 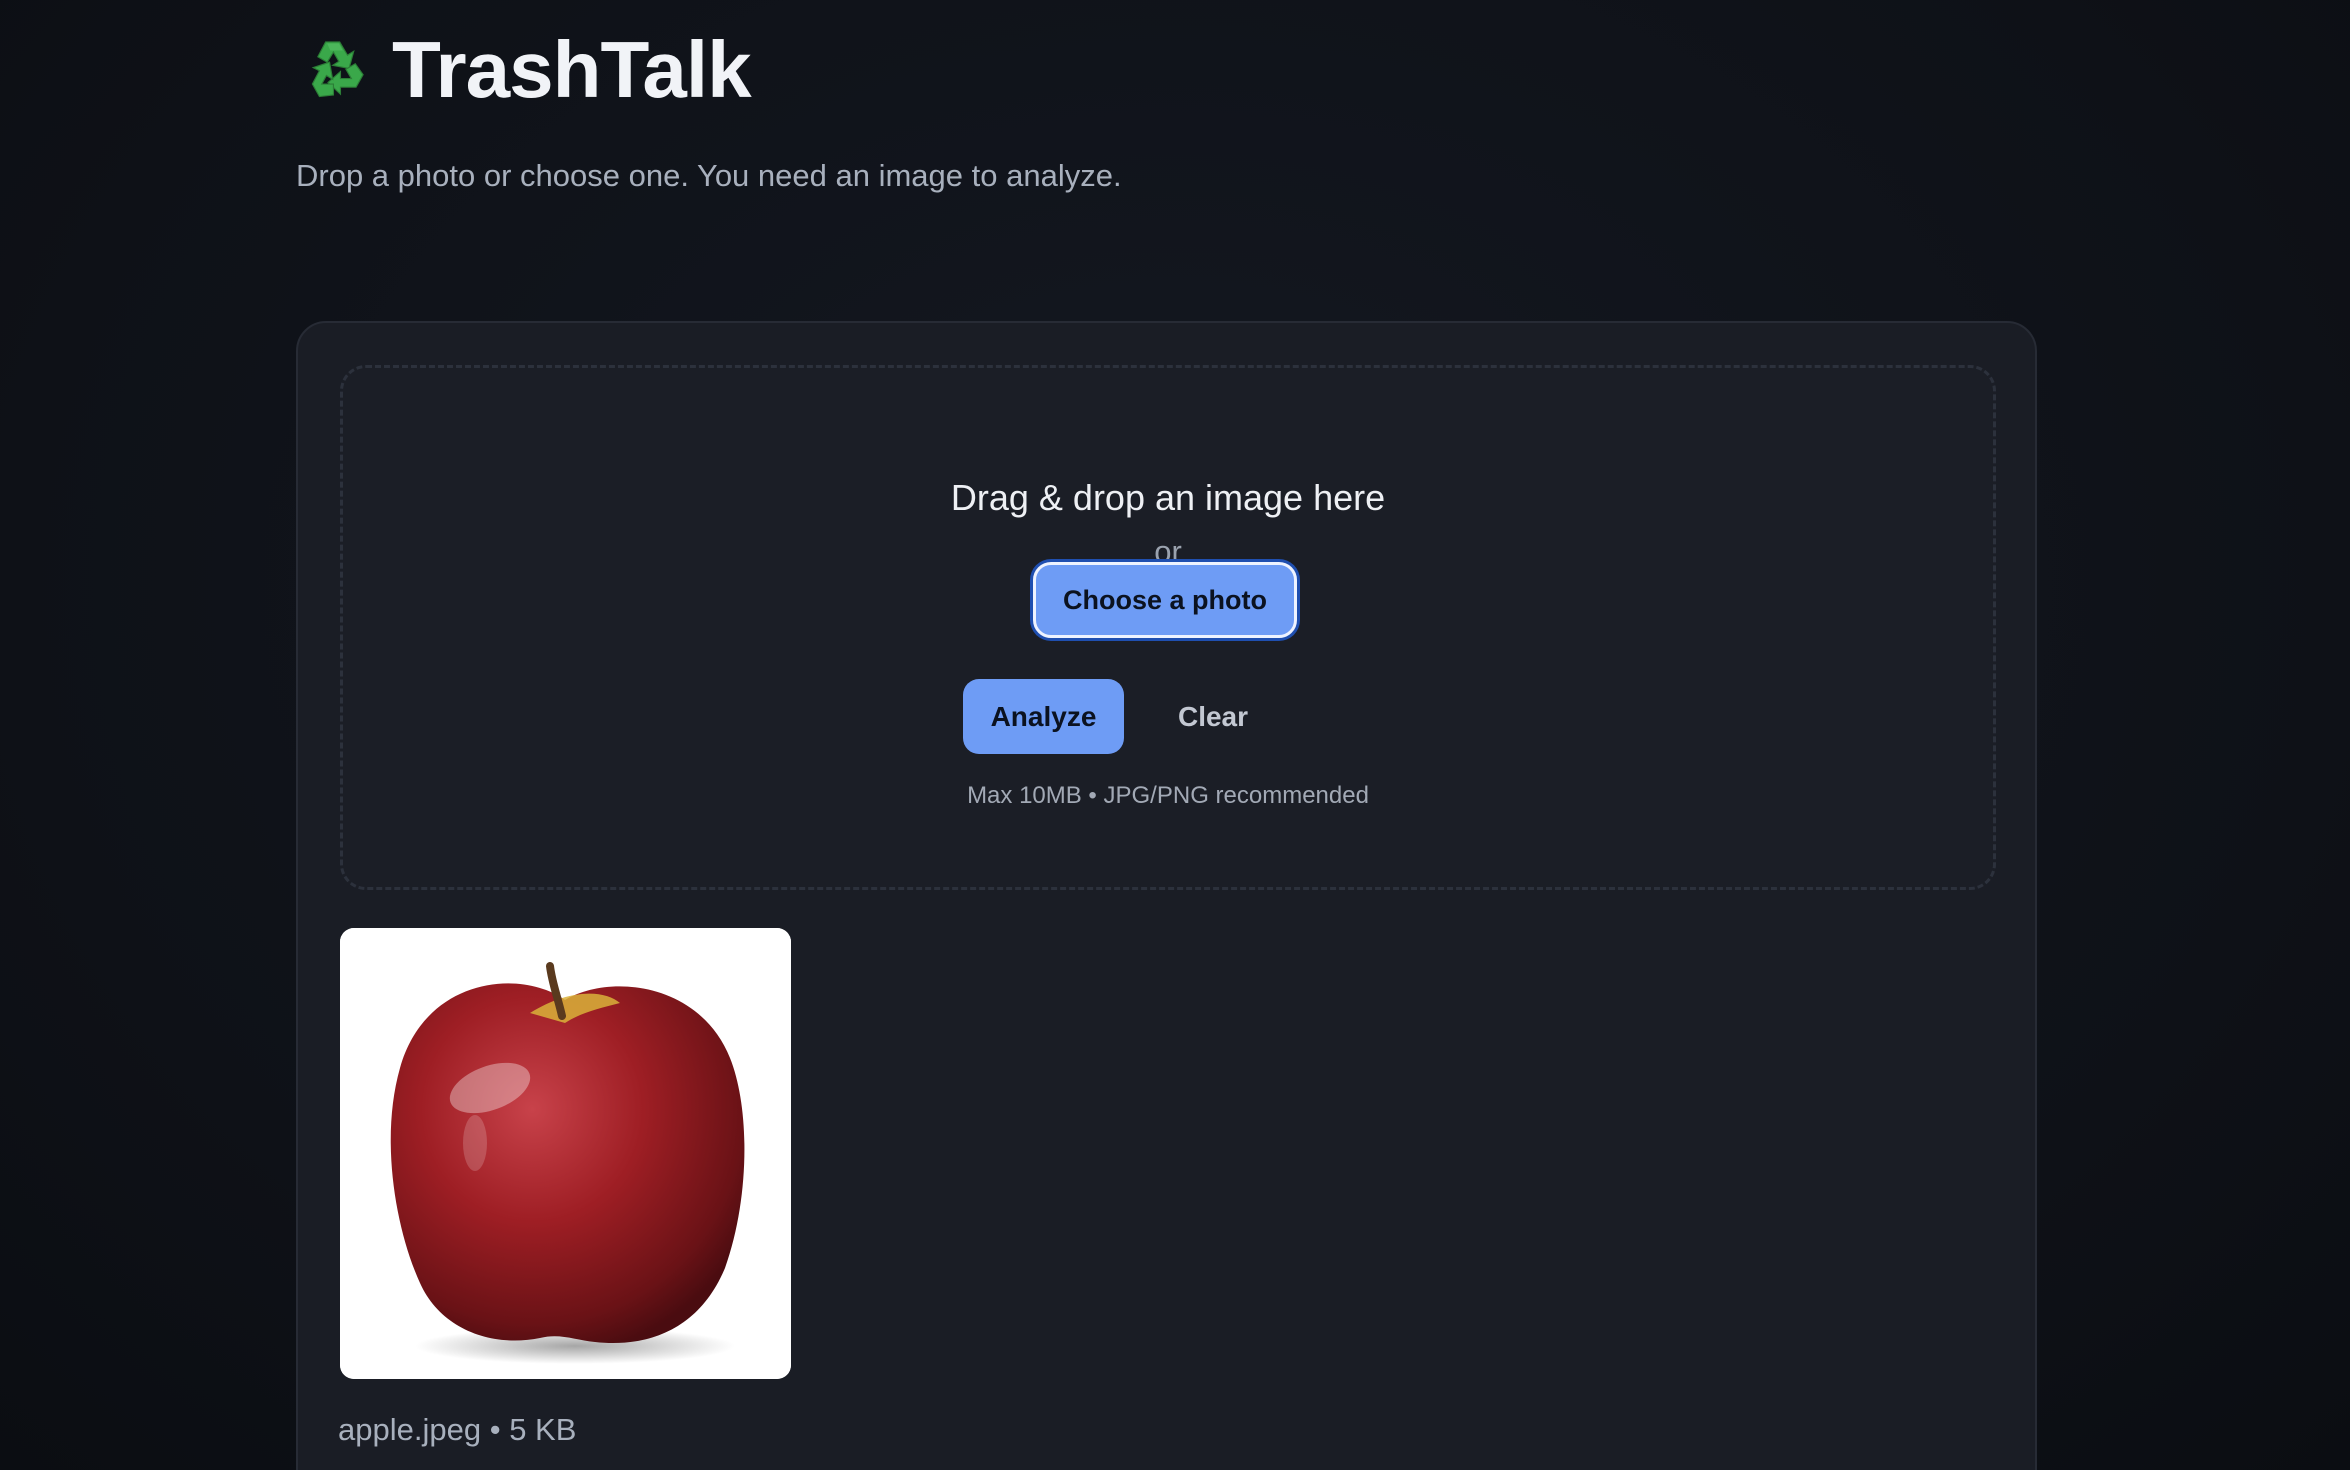 What do you see at coordinates (410, 1429) in the screenshot?
I see `file-name: apple.jpeg` at bounding box center [410, 1429].